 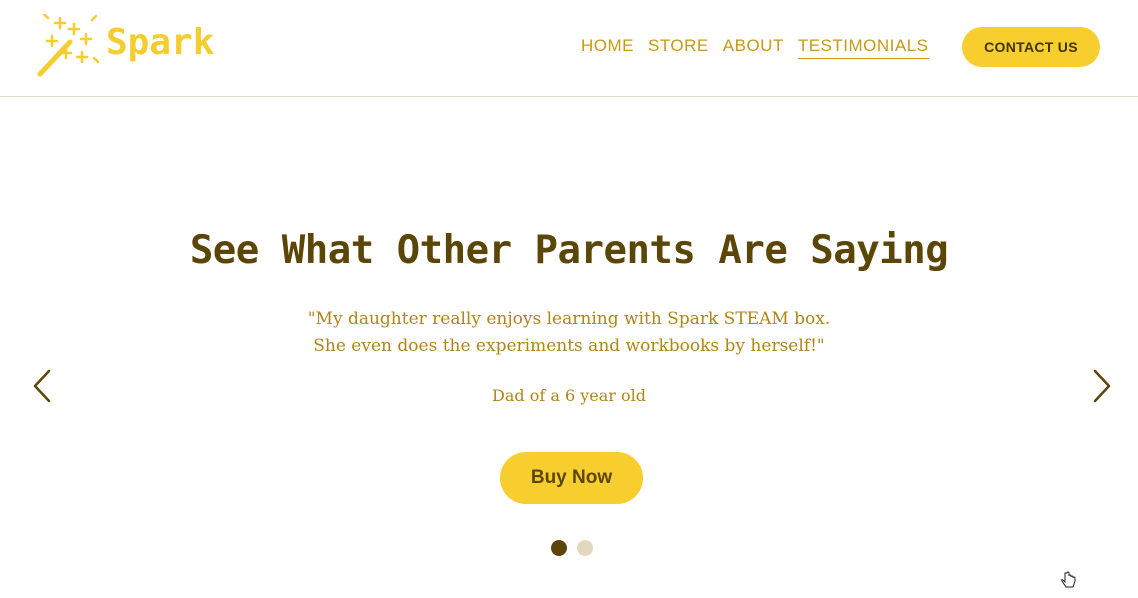 I want to click on carousel-prev-button, so click(x=42, y=386).